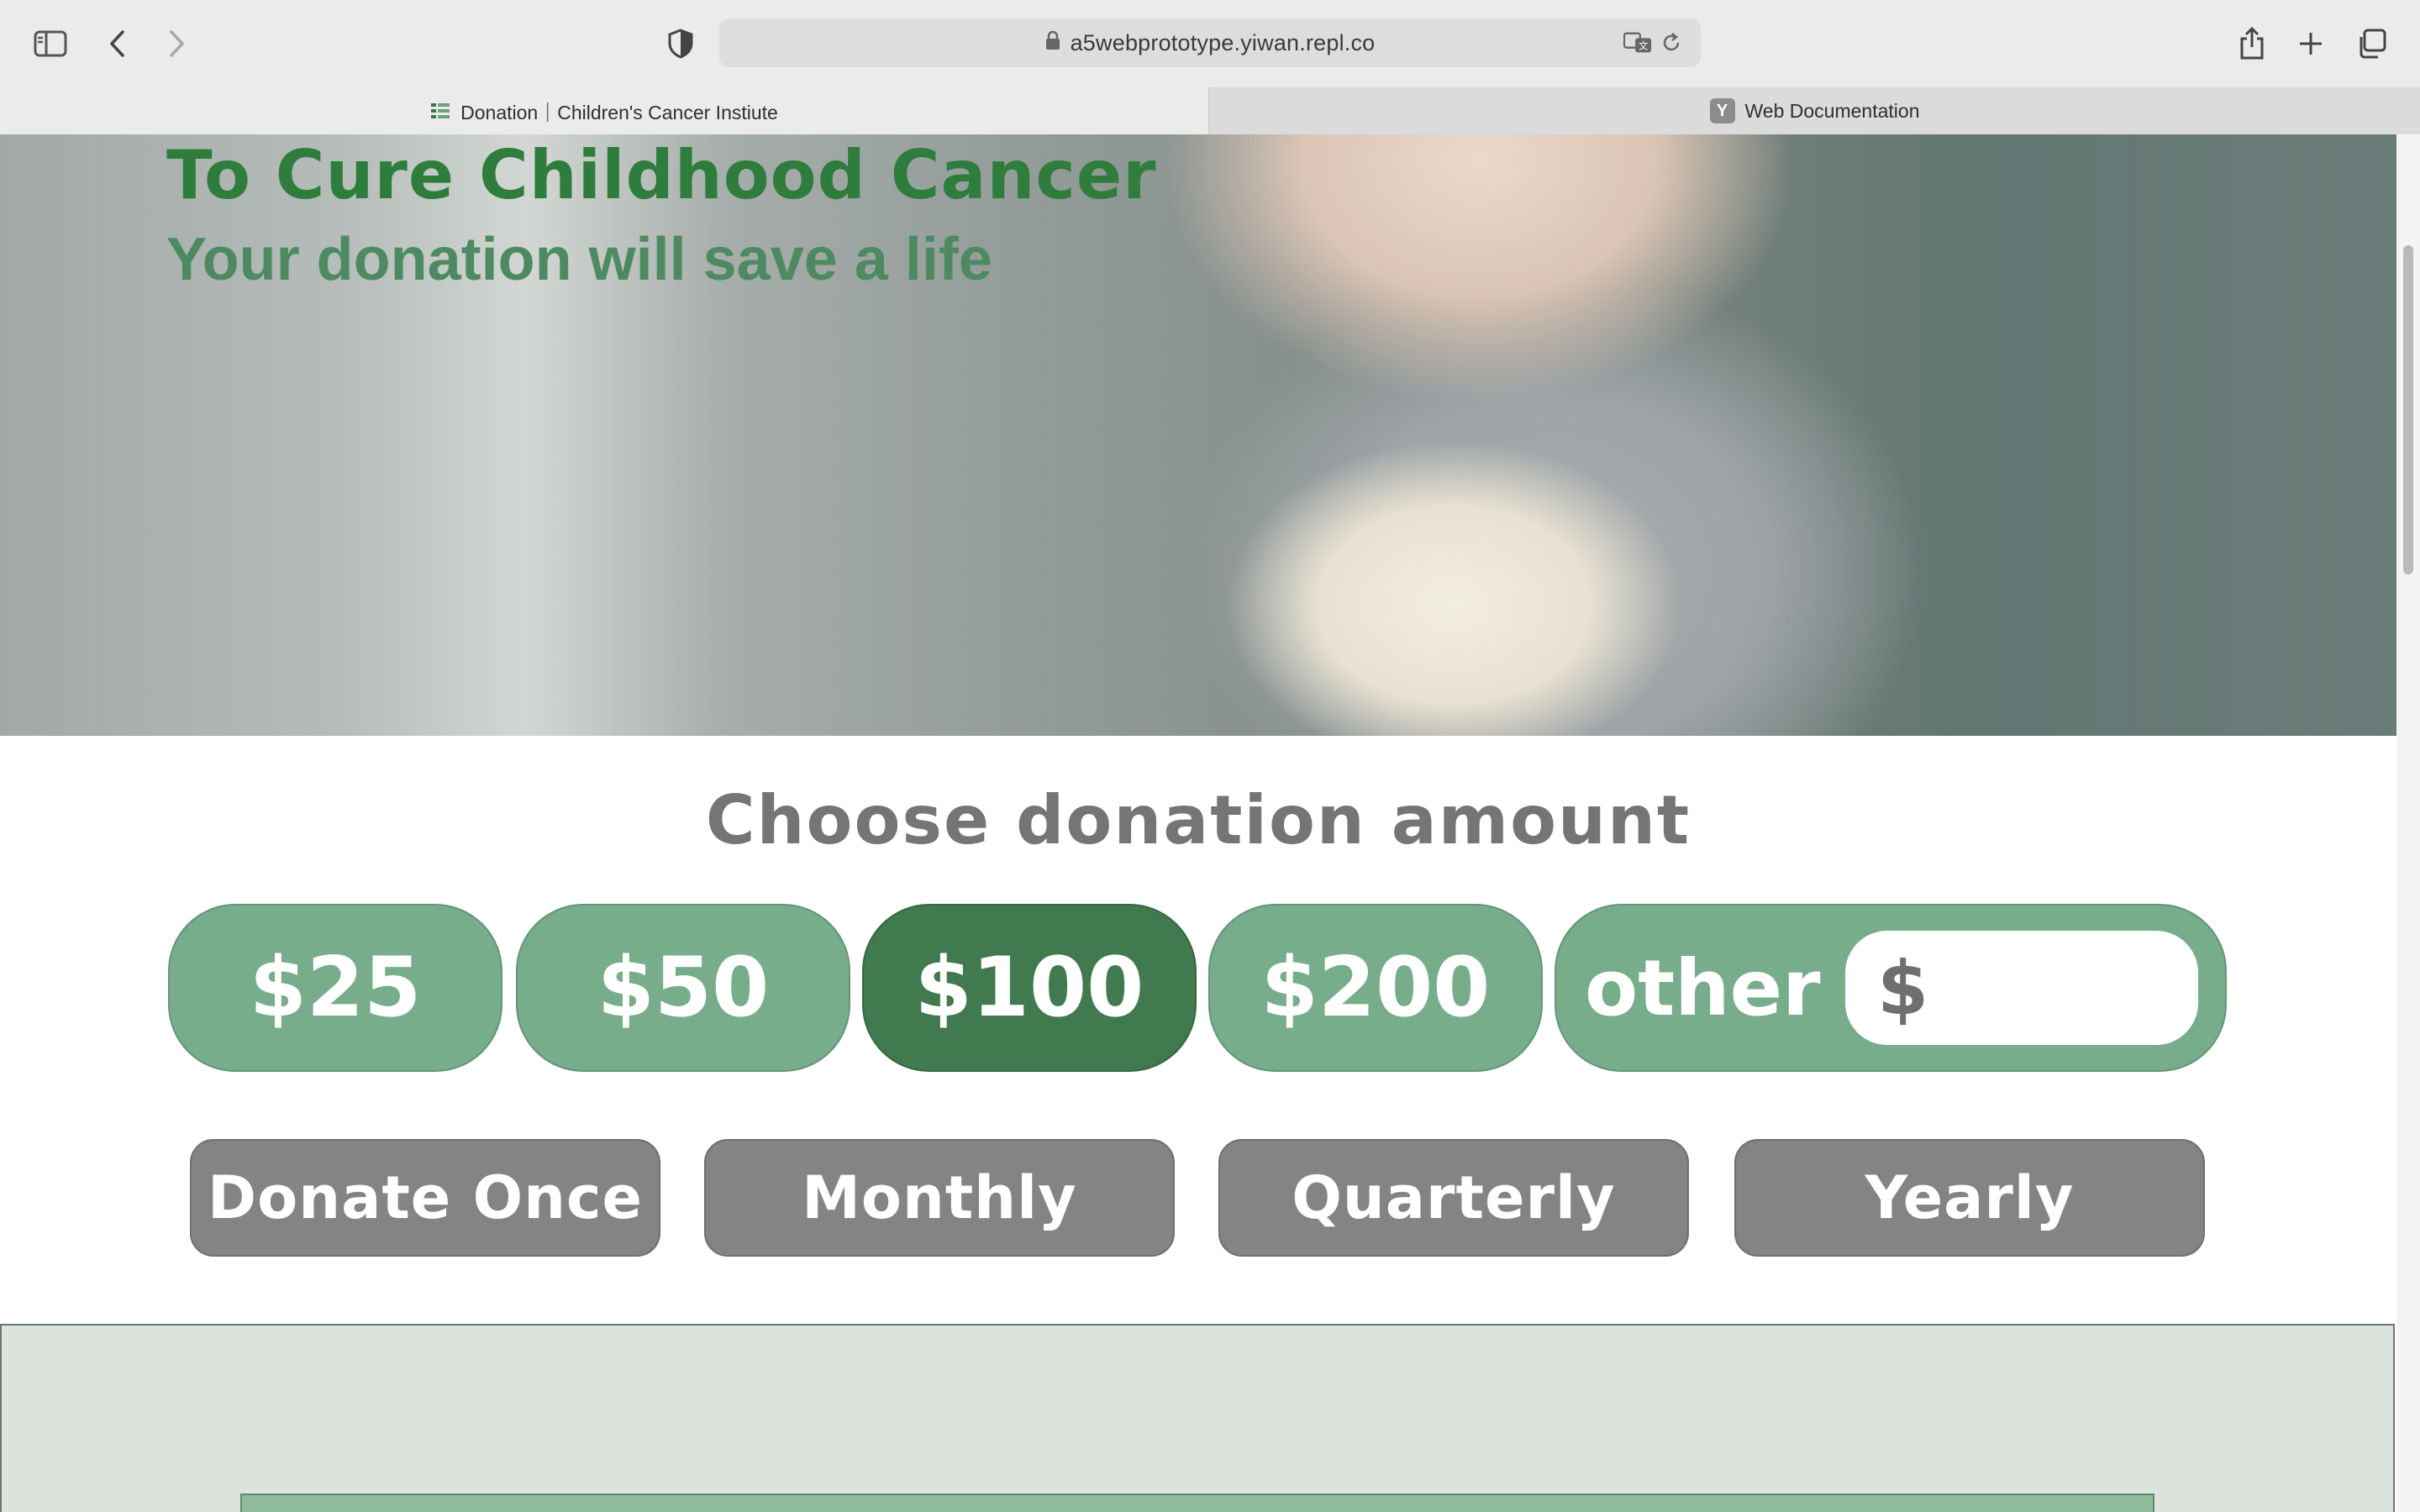 This screenshot has width=2420, height=1512. What do you see at coordinates (1644, 46) in the screenshot?
I see `svg-text: 文` at bounding box center [1644, 46].